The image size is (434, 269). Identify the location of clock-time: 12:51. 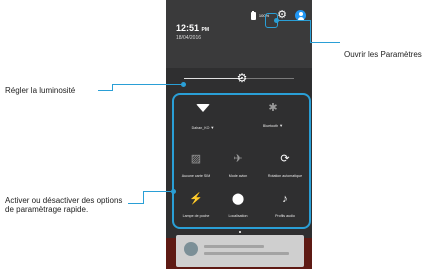
(188, 28).